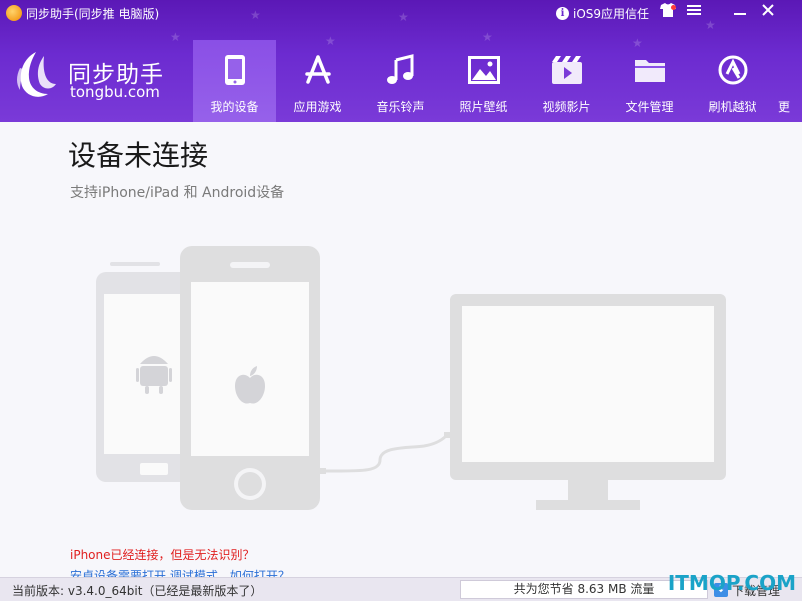 This screenshot has width=802, height=601. I want to click on title-bar: 同步助手(同步推 电脑版) i iOS9应用信任, so click(401, 13).